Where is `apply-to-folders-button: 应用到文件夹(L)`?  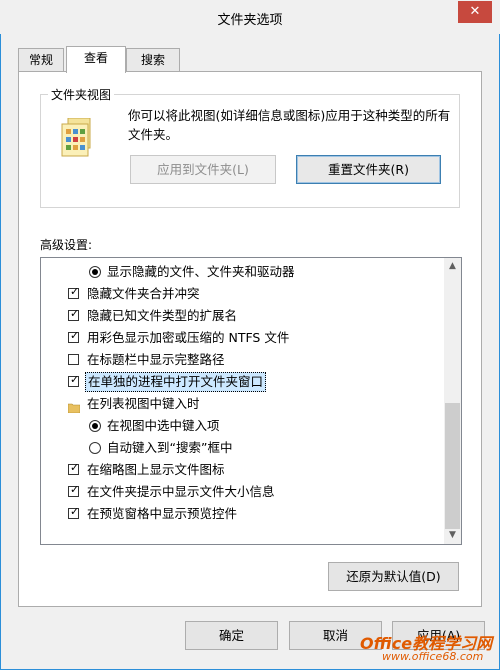
apply-to-folders-button: 应用到文件夹(L) is located at coordinates (203, 169).